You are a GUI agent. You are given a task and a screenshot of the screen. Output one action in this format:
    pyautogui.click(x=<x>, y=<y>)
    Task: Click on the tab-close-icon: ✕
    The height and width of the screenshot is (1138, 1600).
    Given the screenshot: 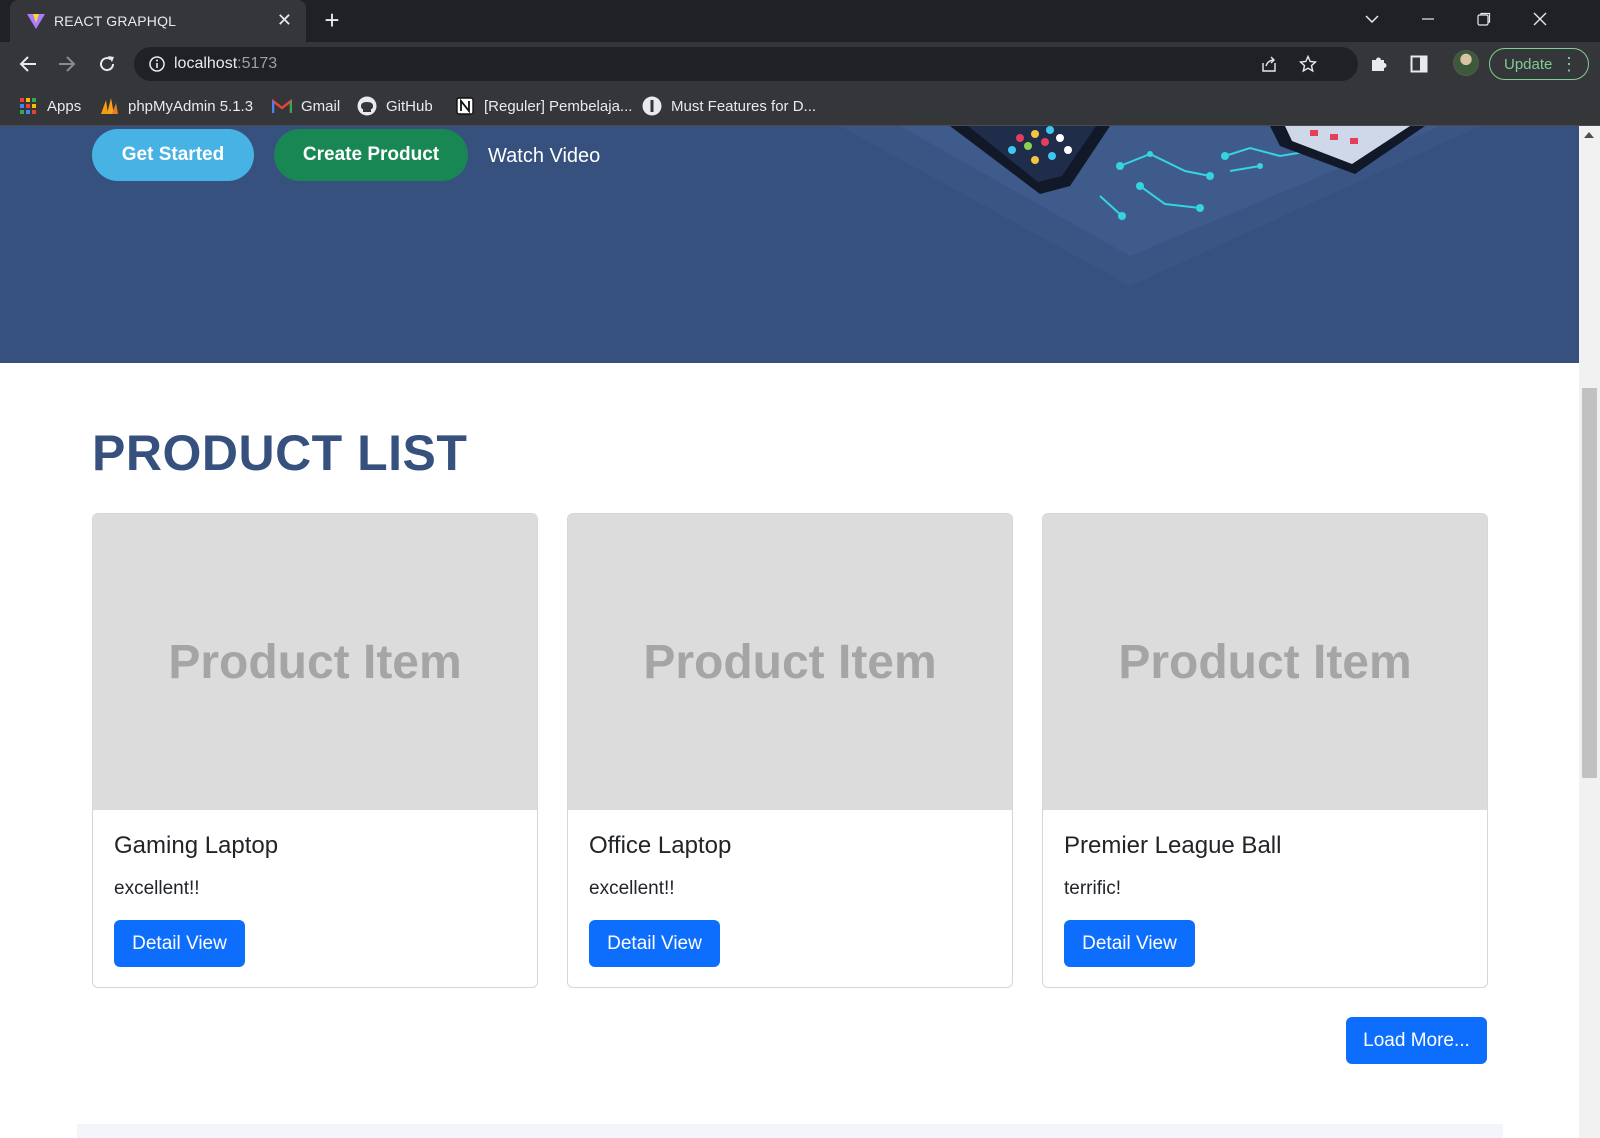 What is the action you would take?
    pyautogui.click(x=284, y=20)
    